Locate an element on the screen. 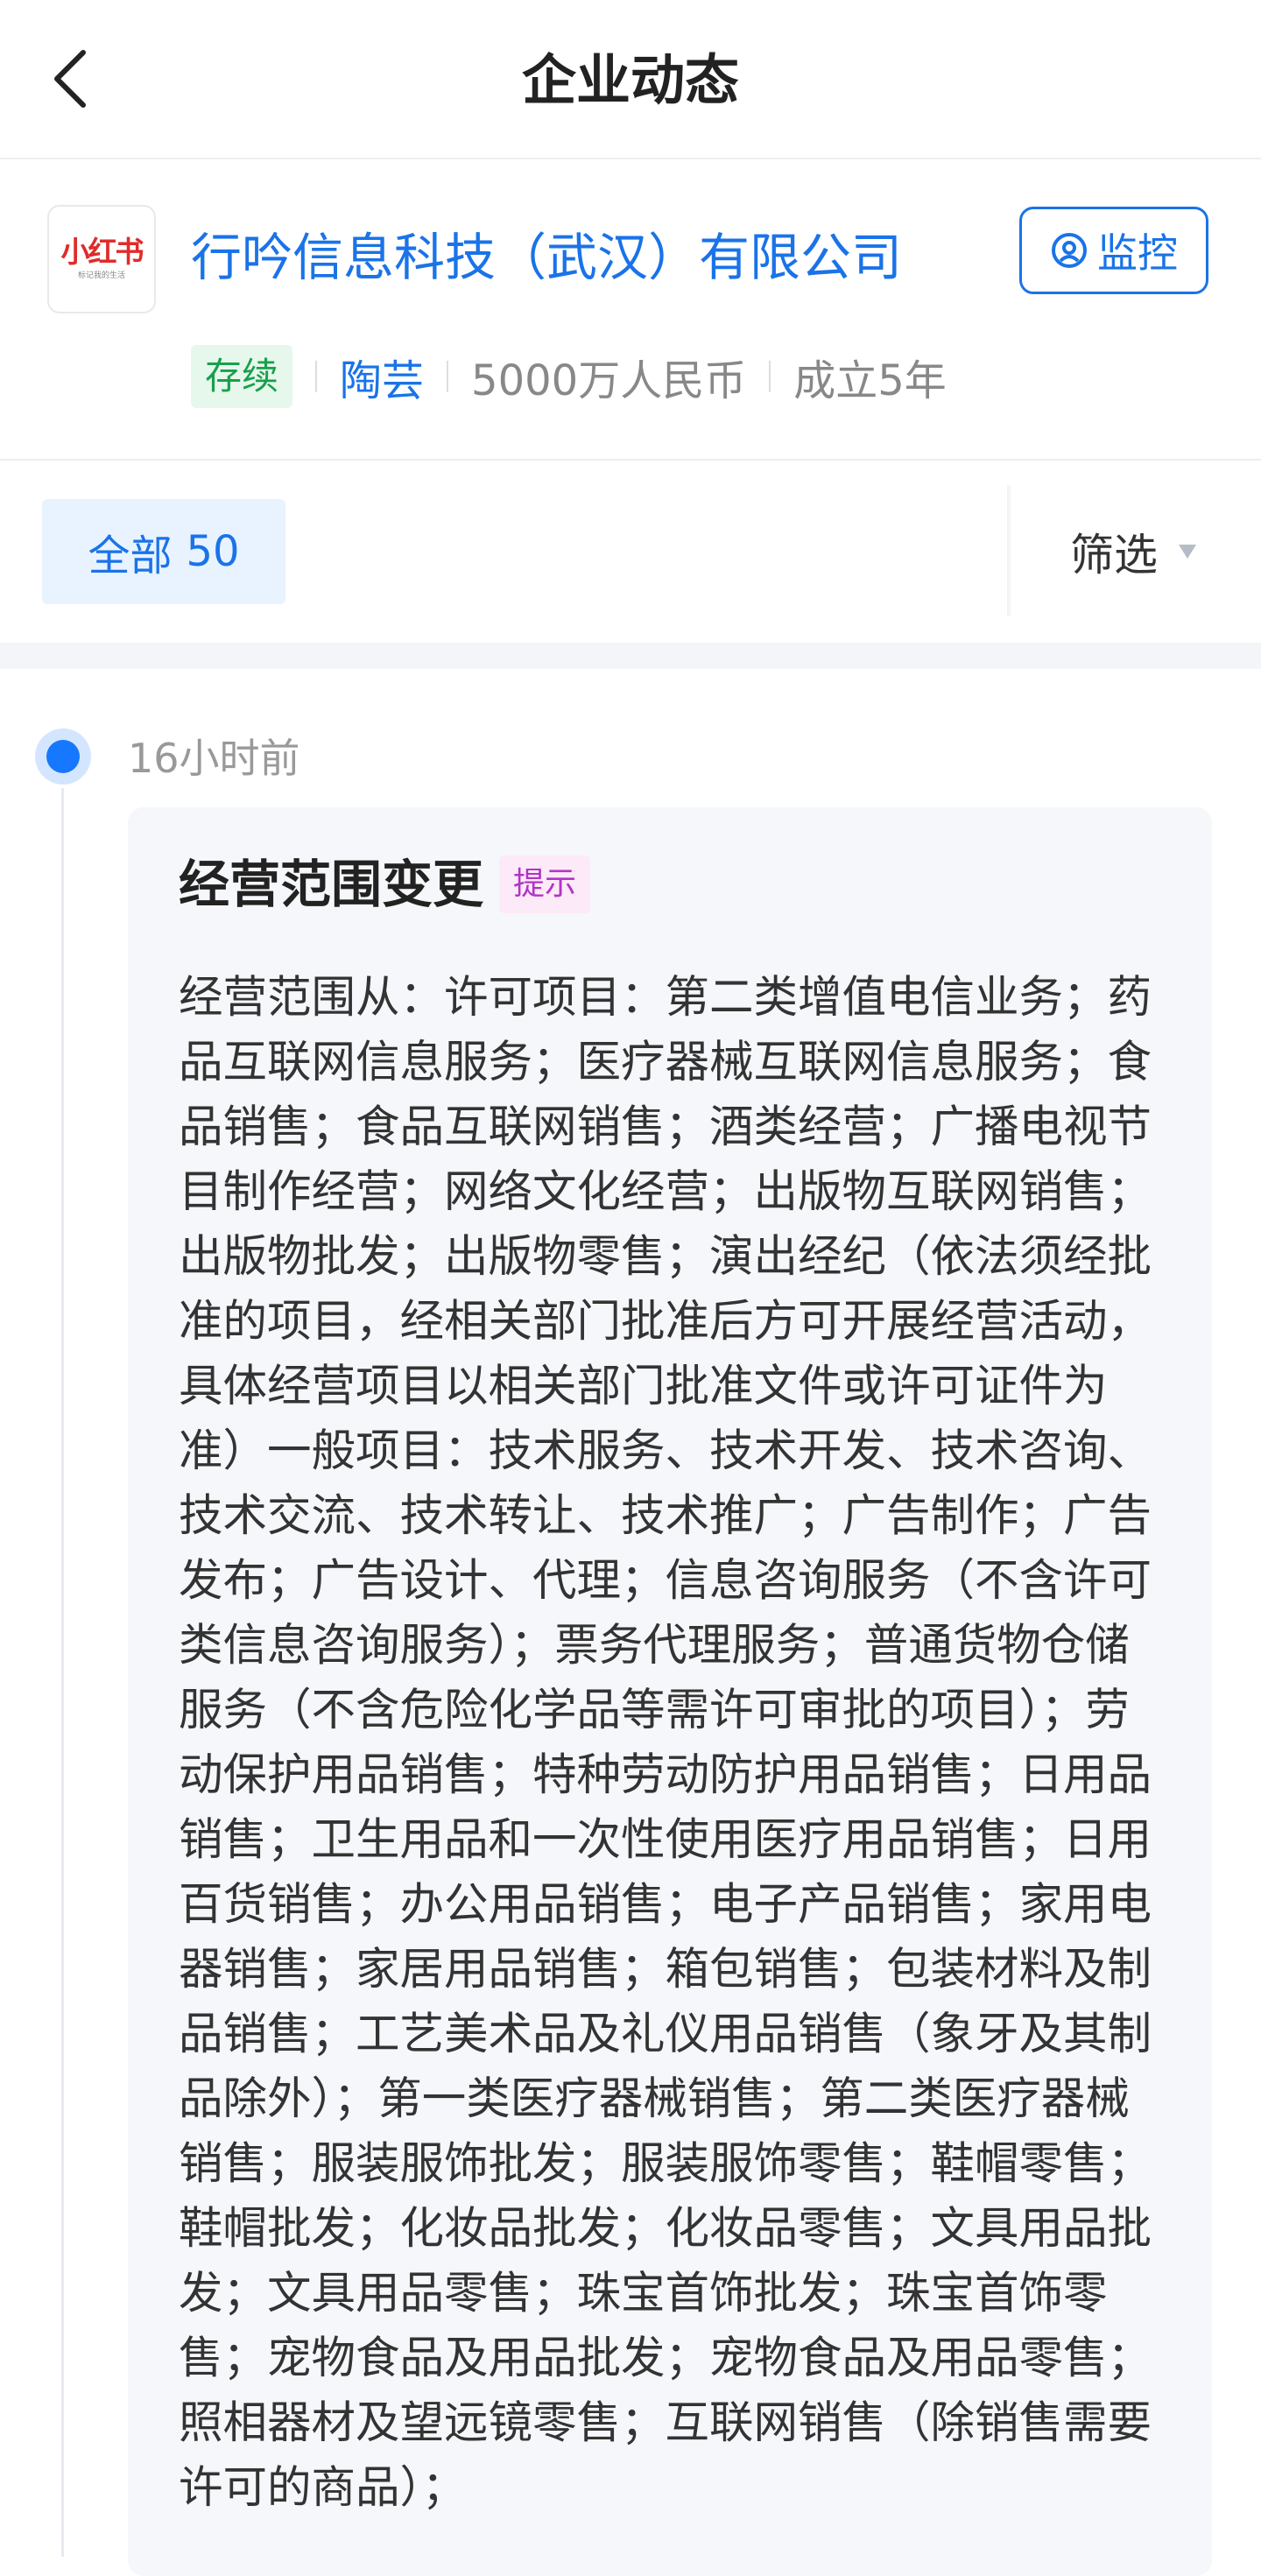 The image size is (1261, 2576). status-badge: 存续 is located at coordinates (242, 376).